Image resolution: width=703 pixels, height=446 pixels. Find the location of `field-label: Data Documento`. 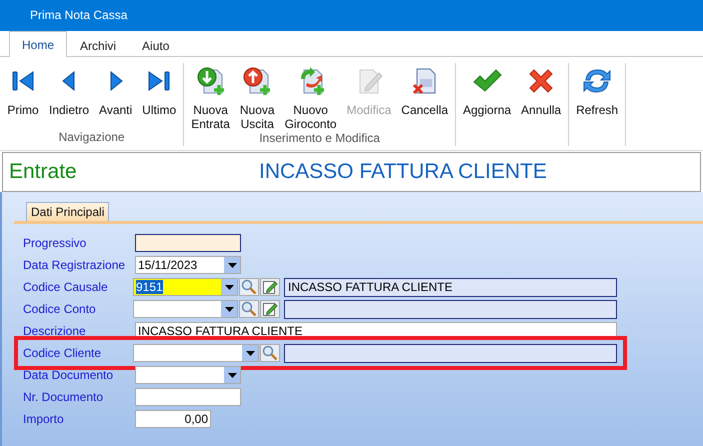

field-label: Data Documento is located at coordinates (68, 375).